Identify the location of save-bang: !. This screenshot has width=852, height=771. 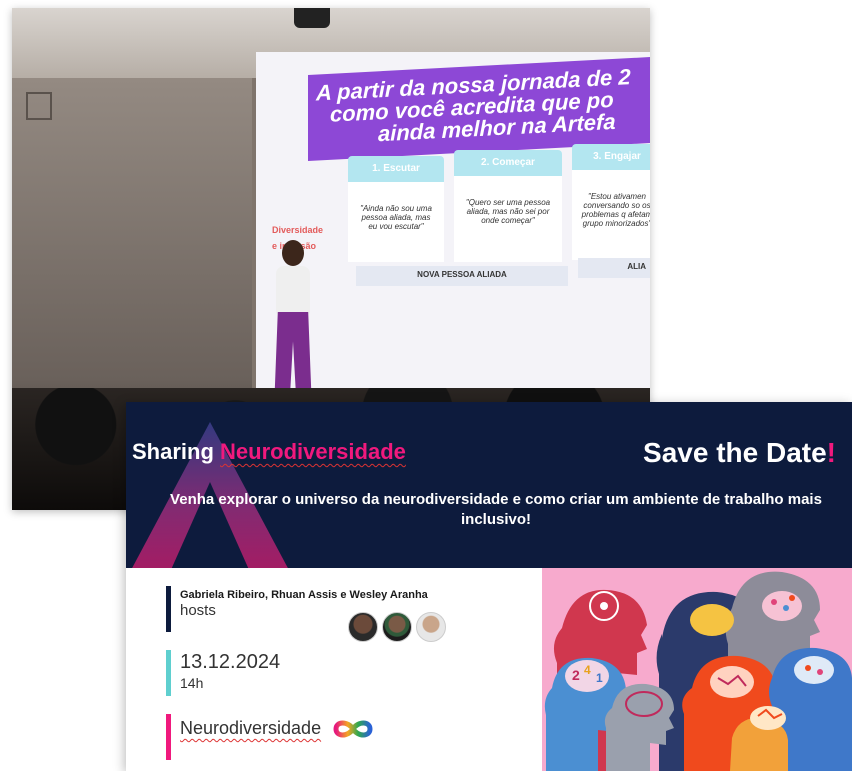
(831, 452).